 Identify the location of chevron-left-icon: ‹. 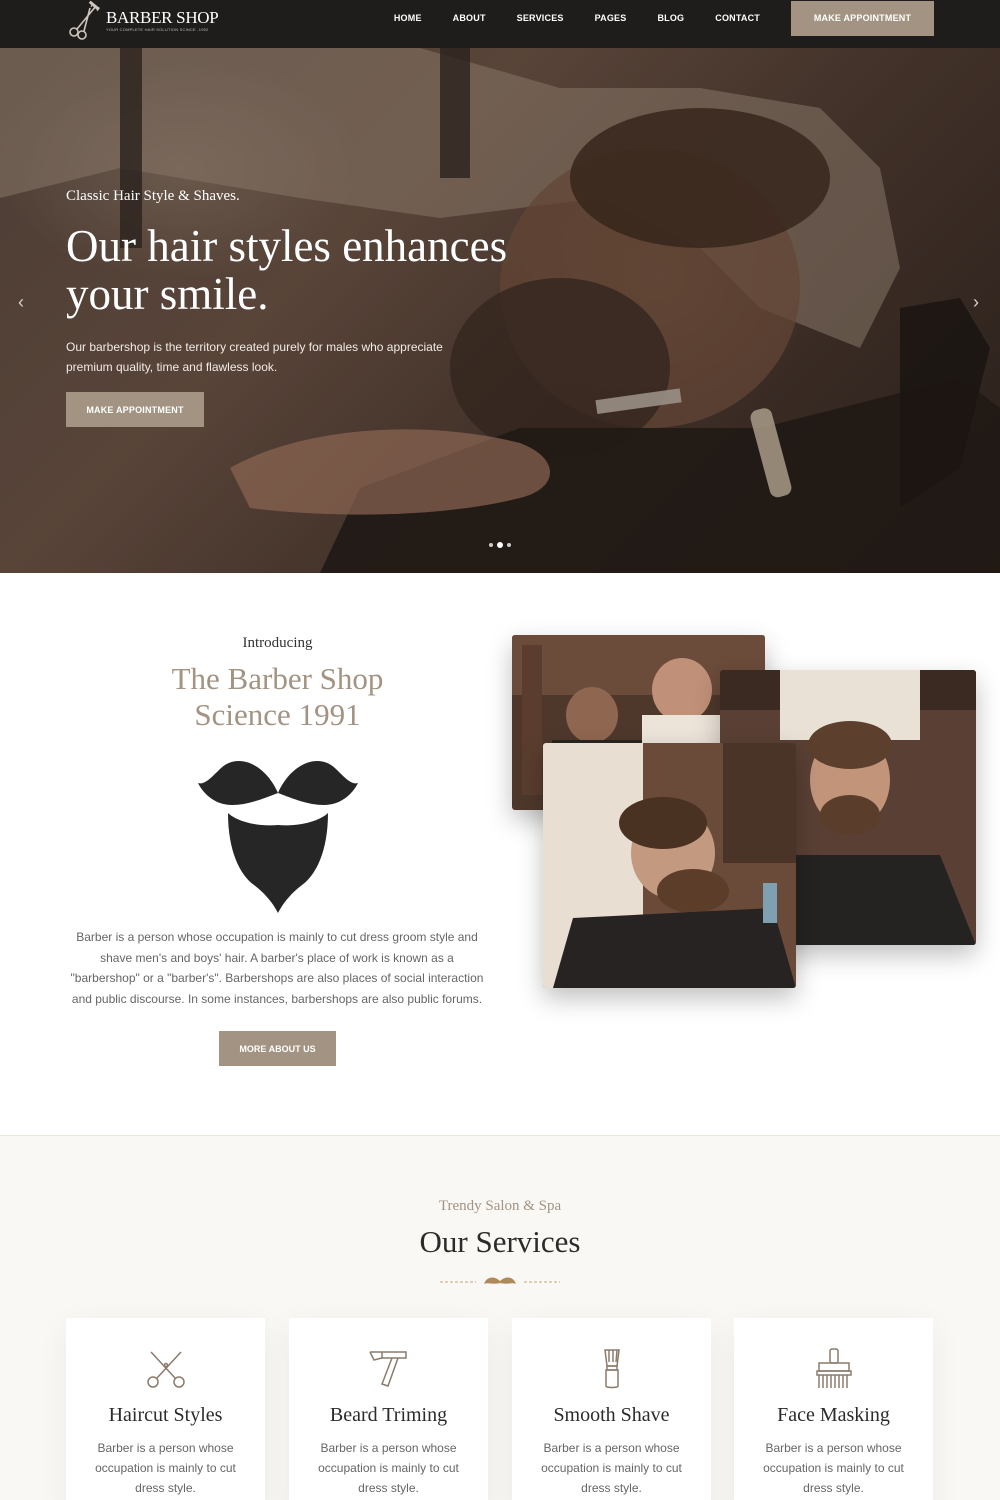
(21, 302).